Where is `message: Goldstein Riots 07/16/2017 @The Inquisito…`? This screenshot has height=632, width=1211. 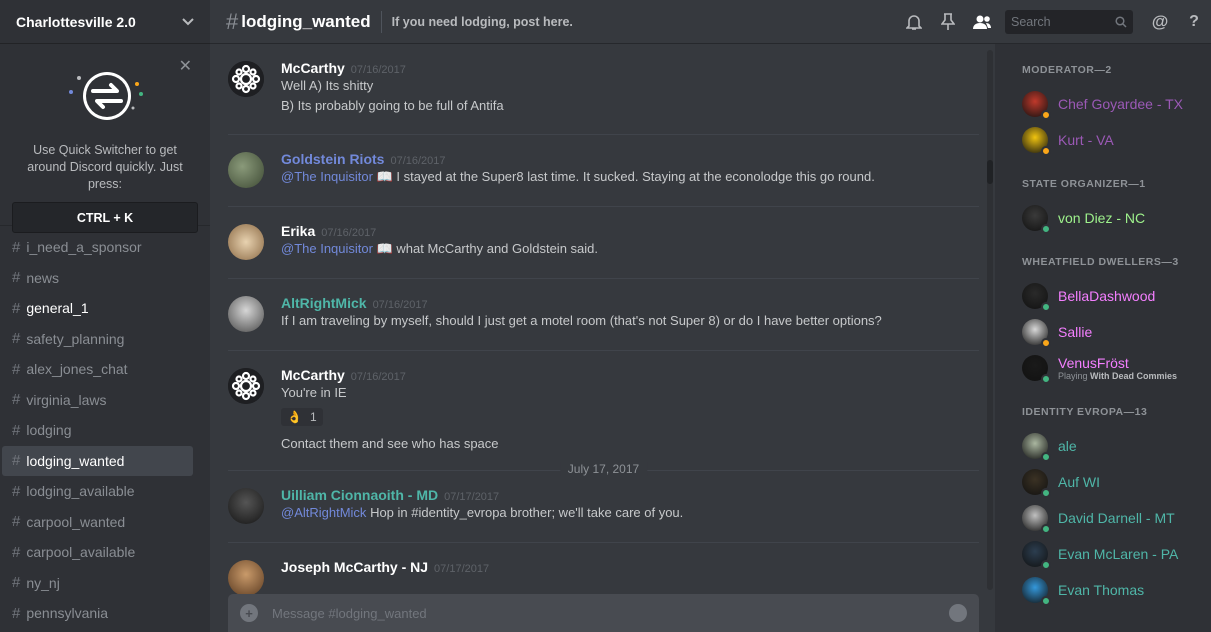 message: Goldstein Riots 07/16/2017 @The Inquisito… is located at coordinates (603, 171).